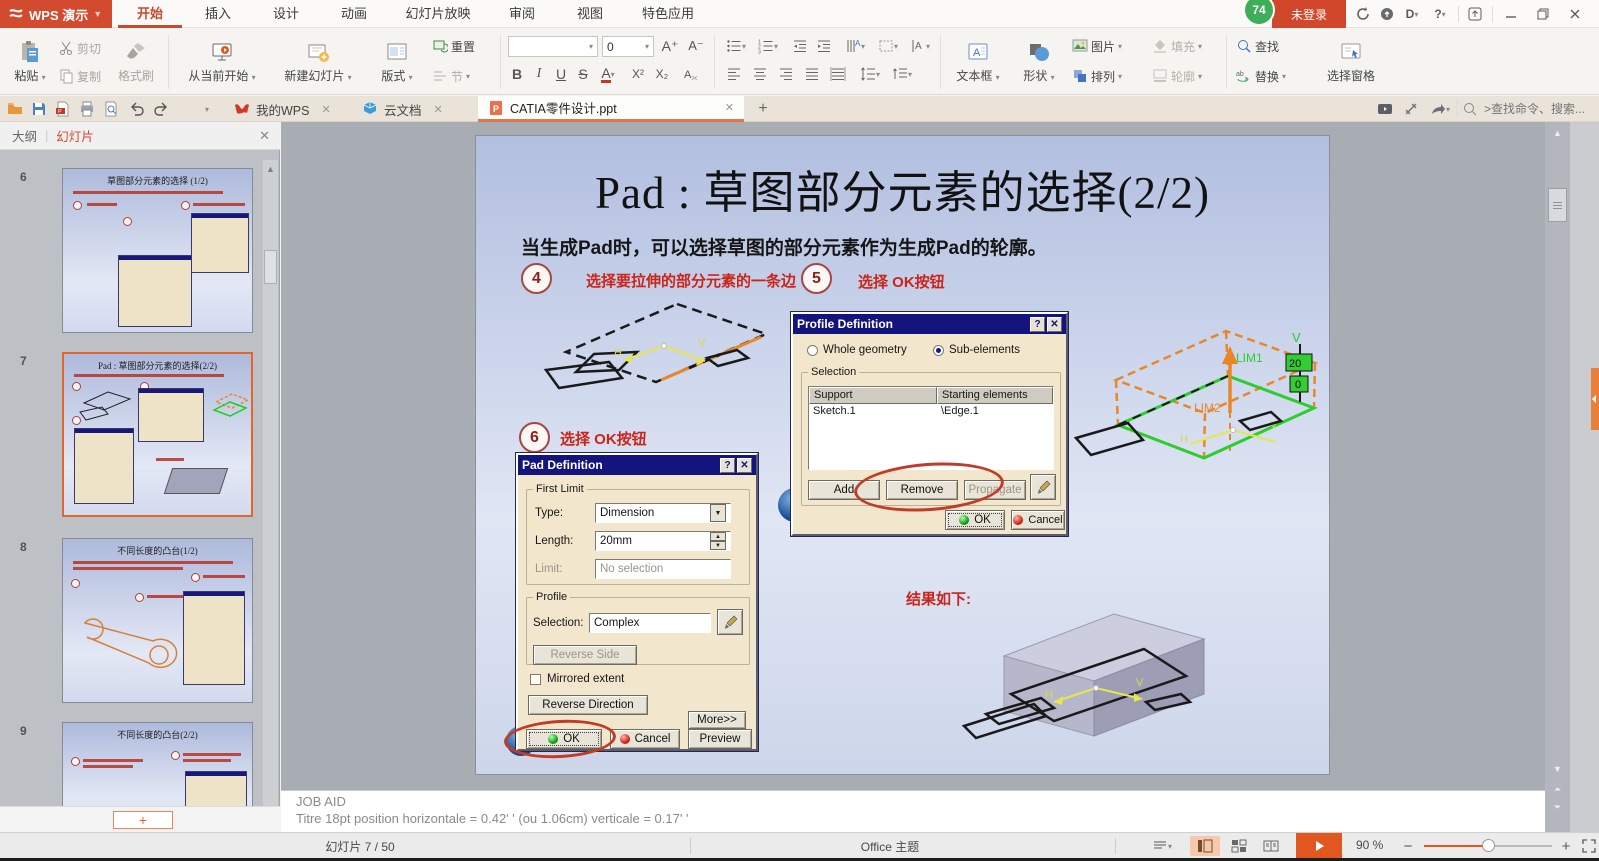 Image resolution: width=1599 pixels, height=861 pixels. Describe the element at coordinates (270, 483) in the screenshot. I see `sidebar-scrollbar: ▲` at that location.